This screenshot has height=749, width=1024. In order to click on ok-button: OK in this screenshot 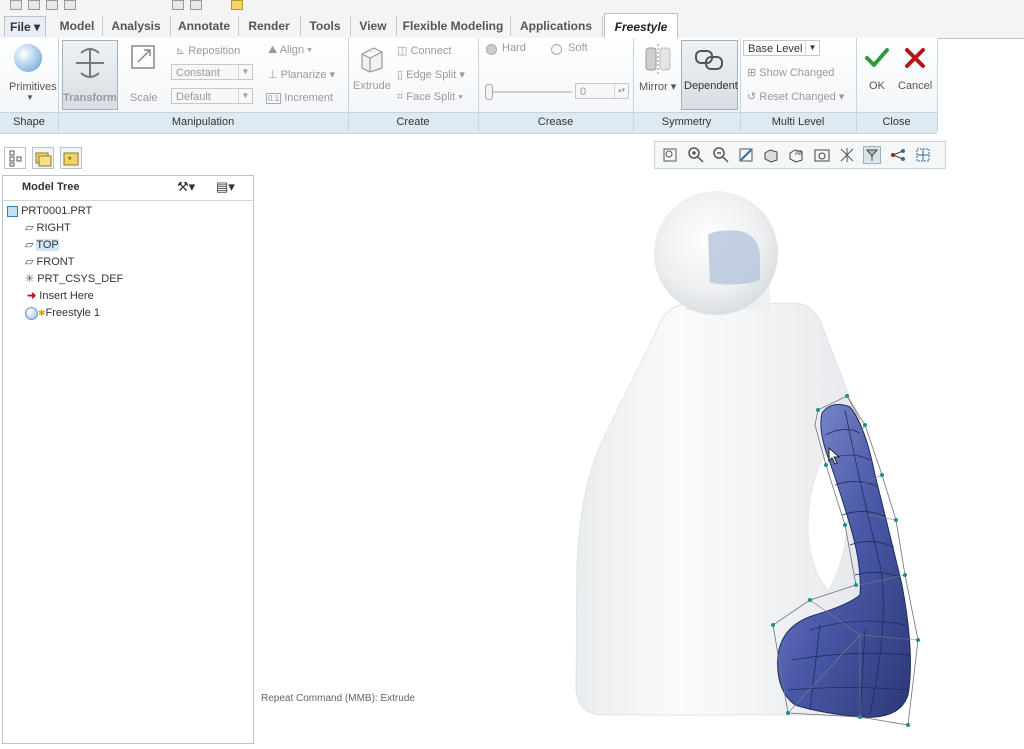, I will do `click(877, 86)`.